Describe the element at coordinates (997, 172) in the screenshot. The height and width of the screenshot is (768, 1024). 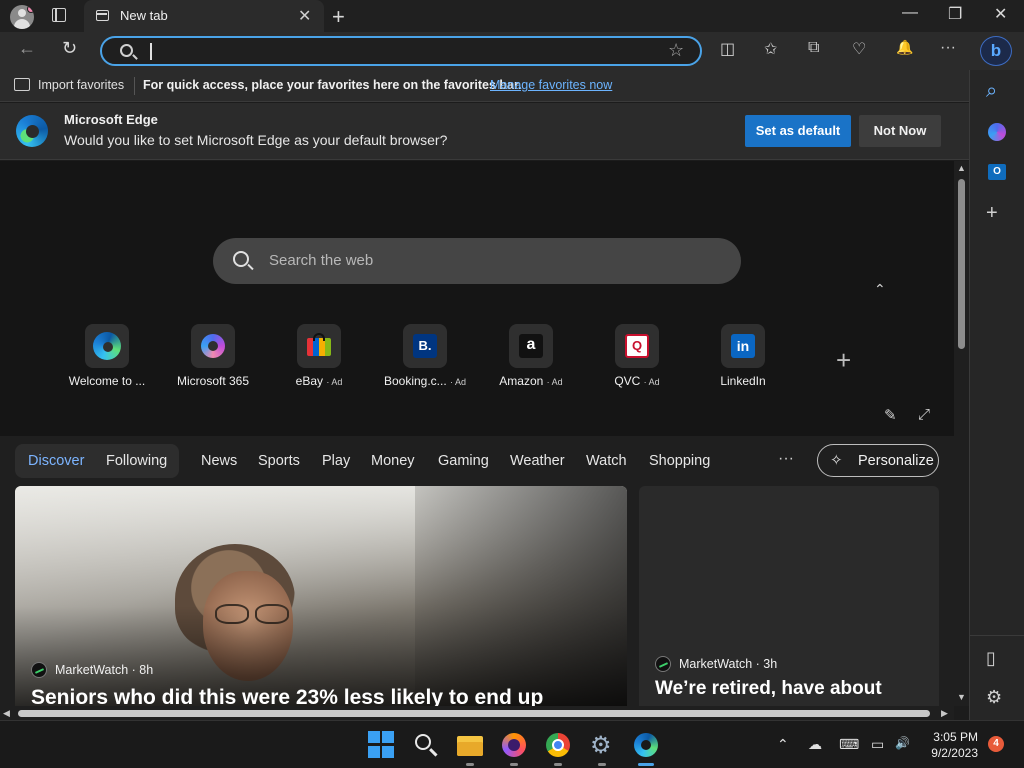
I see `outlook-icon: O` at that location.